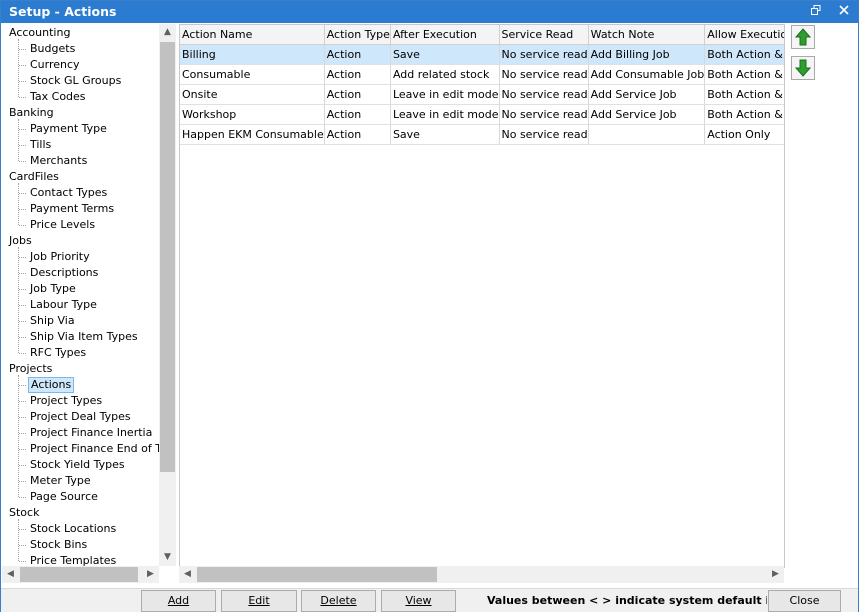 Image resolution: width=859 pixels, height=612 pixels. Describe the element at coordinates (647, 35) in the screenshot. I see `column-header-watch-note: Watch Note` at that location.